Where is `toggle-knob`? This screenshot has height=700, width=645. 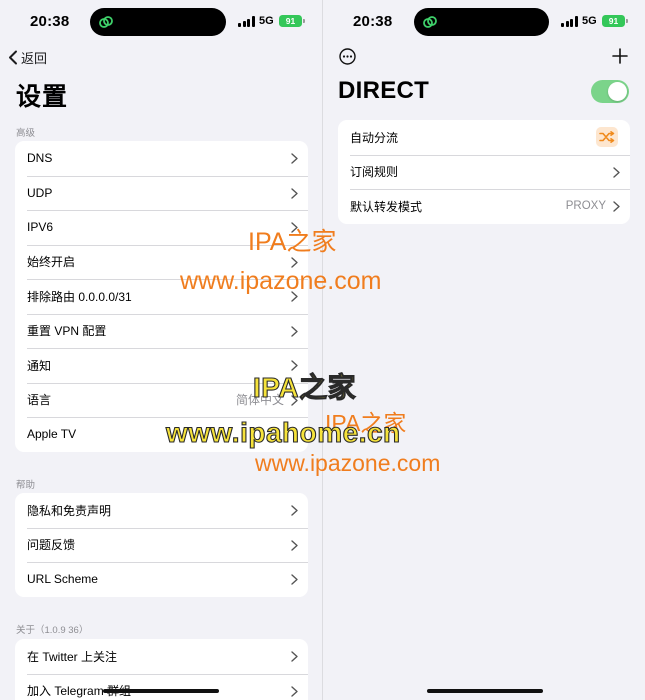 toggle-knob is located at coordinates (617, 91).